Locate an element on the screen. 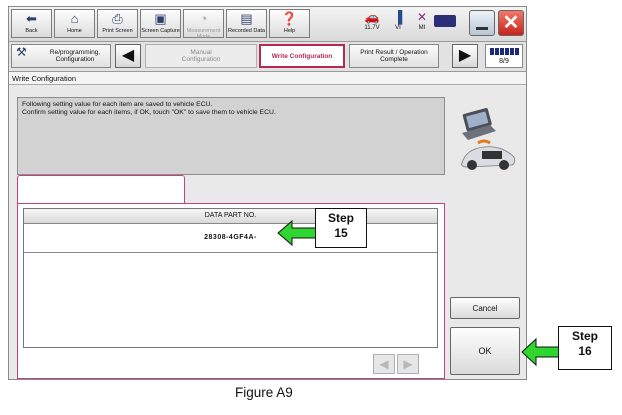 The height and width of the screenshot is (415, 622). scroll-up-button: ◀ is located at coordinates (384, 364).